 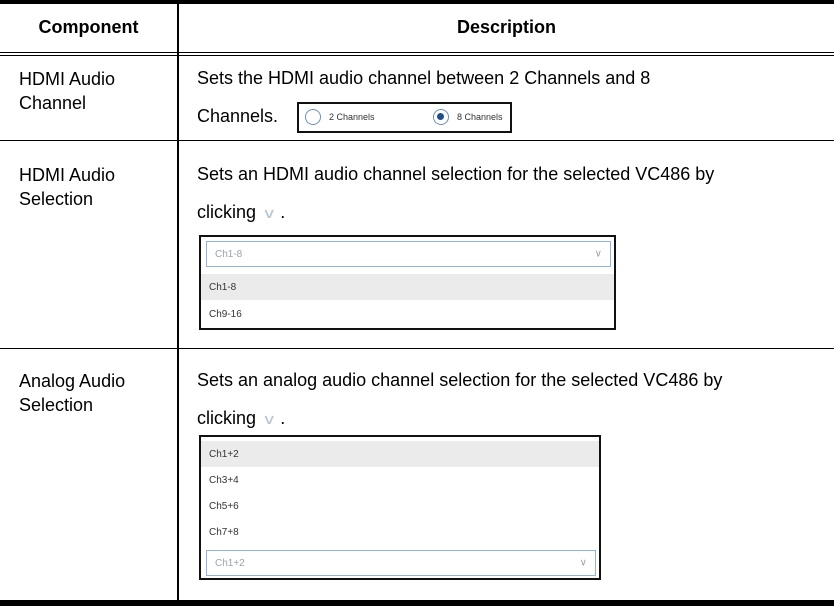 I want to click on analog-option-label: Ch3+4, so click(x=224, y=480).